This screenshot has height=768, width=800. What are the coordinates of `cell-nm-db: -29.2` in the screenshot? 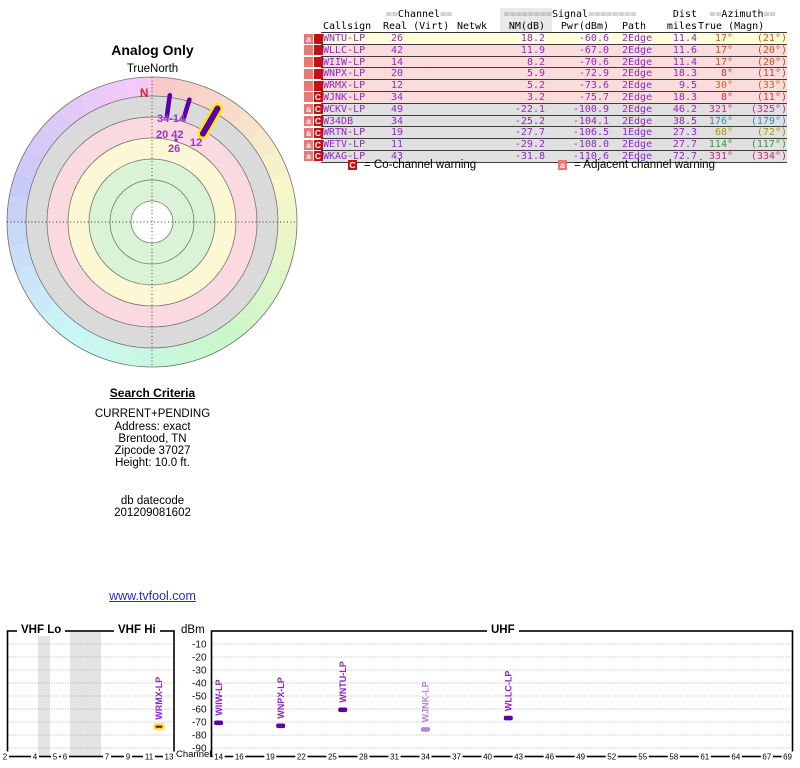 It's located at (529, 145).